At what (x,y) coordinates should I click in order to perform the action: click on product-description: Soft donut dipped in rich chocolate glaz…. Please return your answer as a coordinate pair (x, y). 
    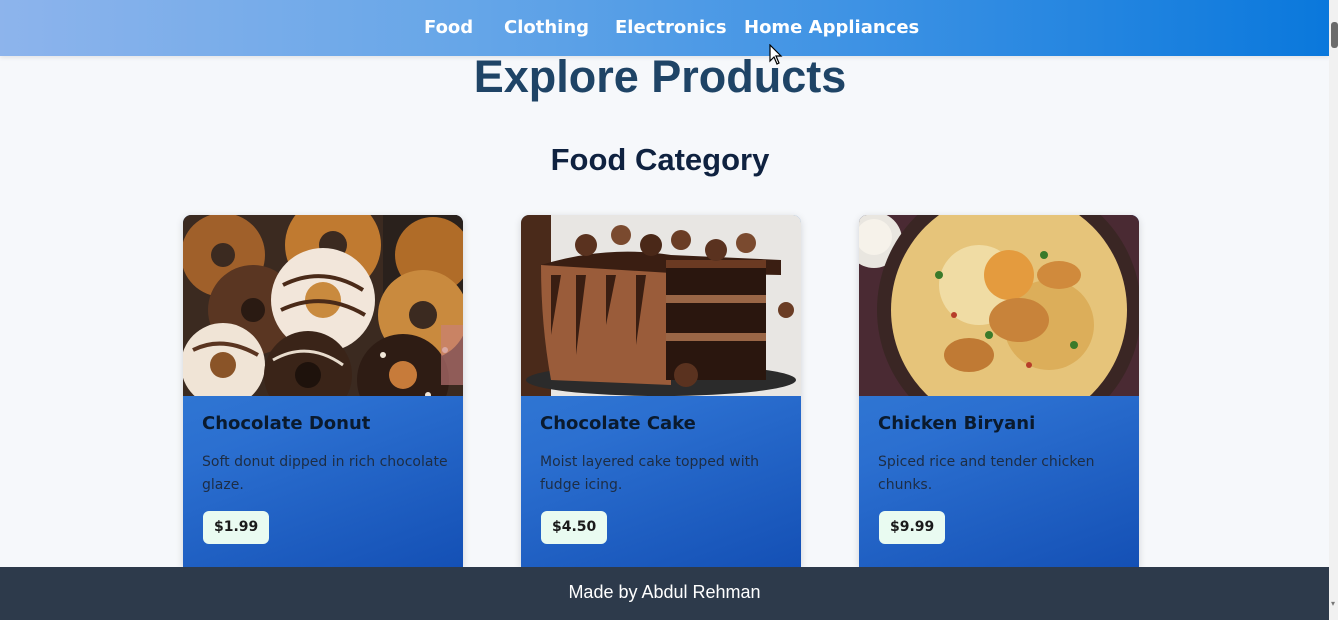
    Looking at the image, I should click on (325, 473).